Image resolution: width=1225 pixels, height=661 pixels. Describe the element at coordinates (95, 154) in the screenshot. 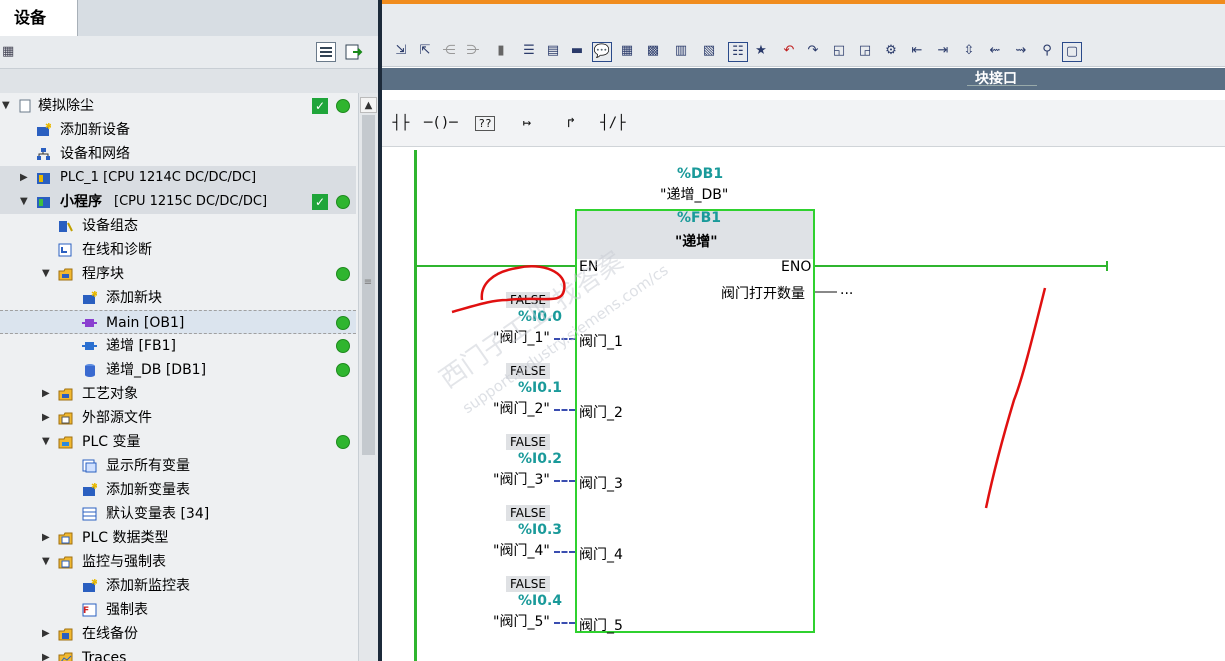

I see `tree-item-label: 设备和网络` at that location.